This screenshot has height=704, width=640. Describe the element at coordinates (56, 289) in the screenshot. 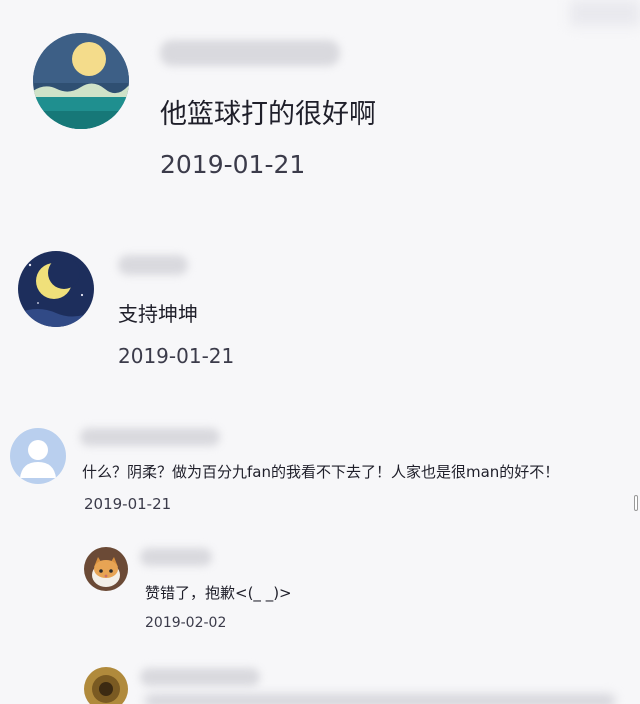

I see `crescent-moon-avatar-icon` at that location.